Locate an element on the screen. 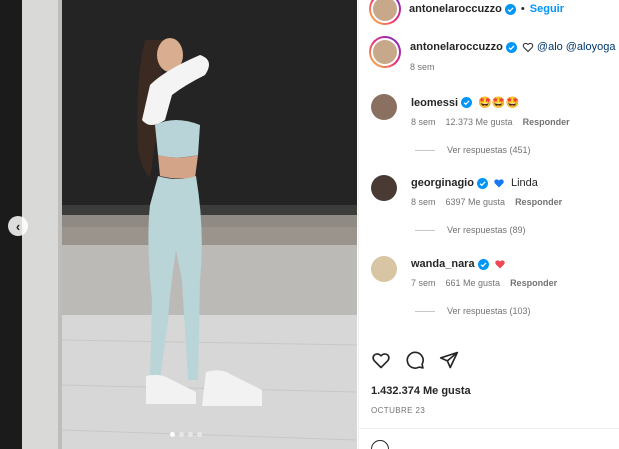 This screenshot has height=449, width=619. emoji-icon is located at coordinates (380, 444).